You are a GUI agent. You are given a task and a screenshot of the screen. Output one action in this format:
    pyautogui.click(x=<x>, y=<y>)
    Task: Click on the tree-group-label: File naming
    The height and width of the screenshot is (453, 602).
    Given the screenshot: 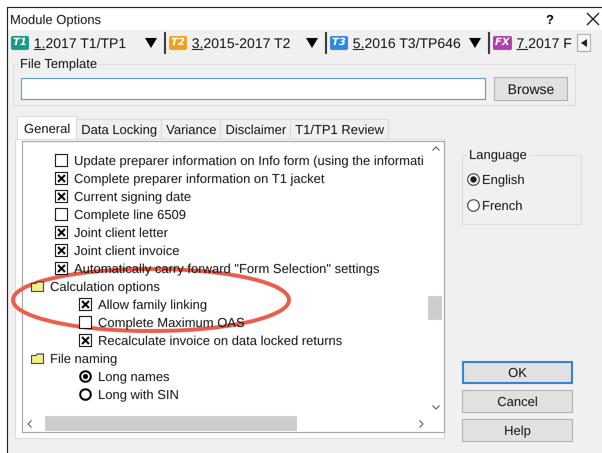 What is the action you would take?
    pyautogui.click(x=84, y=358)
    